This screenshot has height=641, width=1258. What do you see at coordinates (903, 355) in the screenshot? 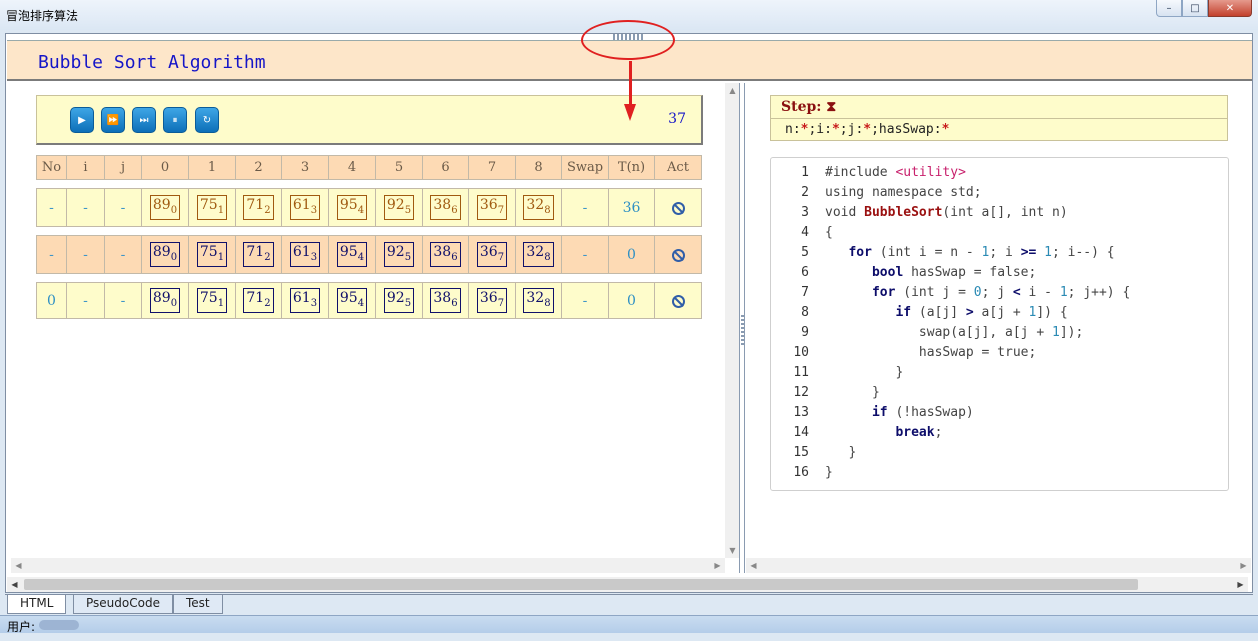
I see `code-line: 10 hasSwap = true;` at bounding box center [903, 355].